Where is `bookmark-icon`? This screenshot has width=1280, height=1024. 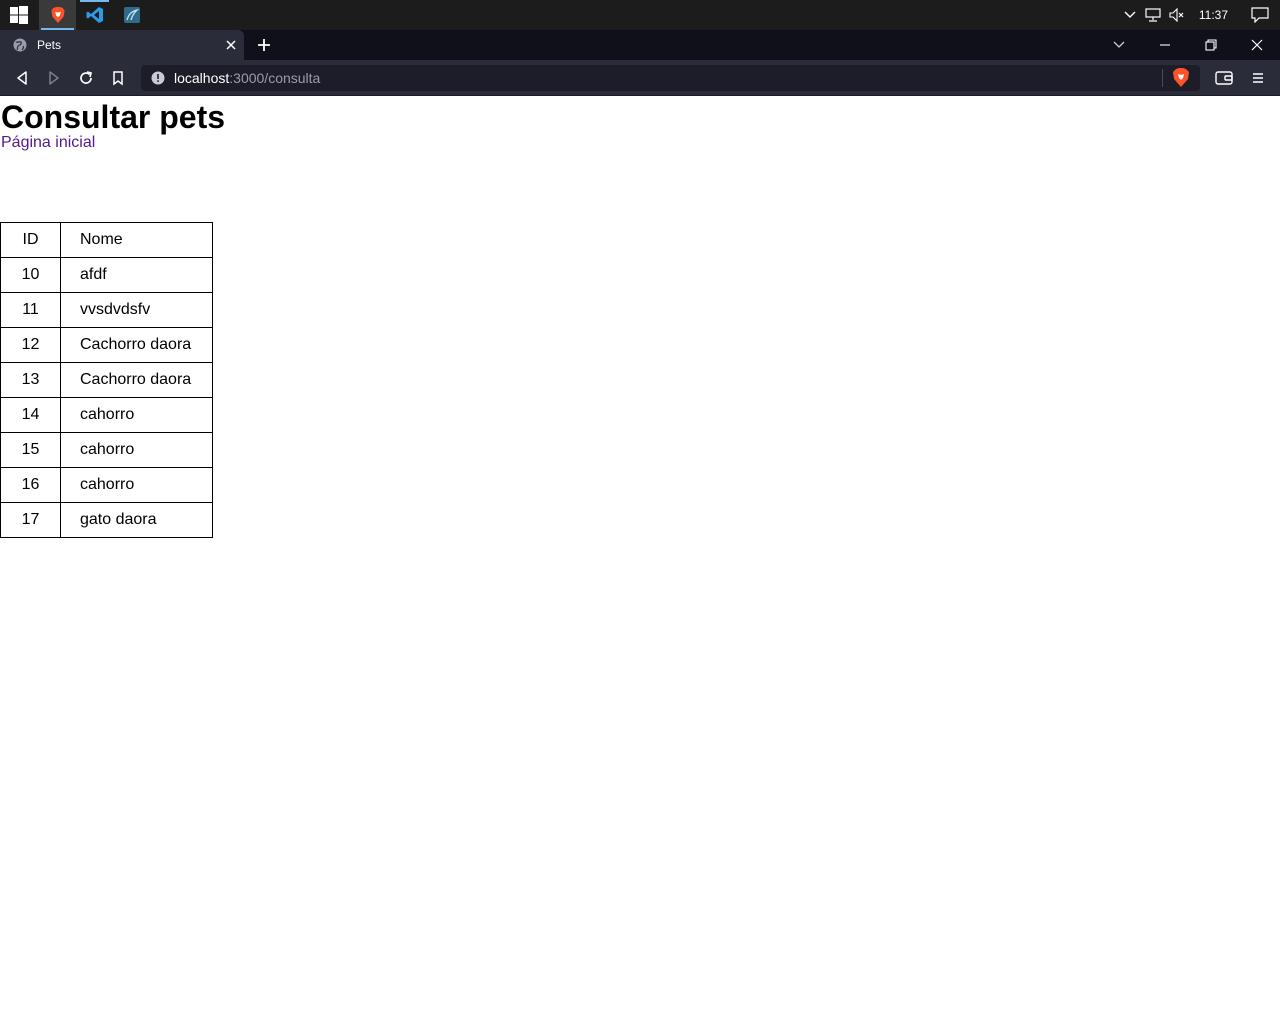 bookmark-icon is located at coordinates (118, 77).